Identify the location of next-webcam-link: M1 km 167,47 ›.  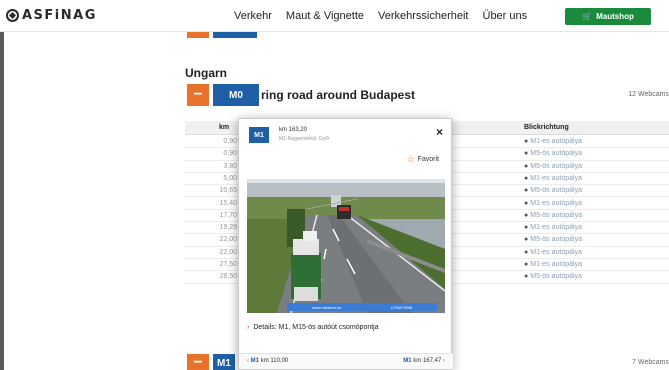
(424, 361).